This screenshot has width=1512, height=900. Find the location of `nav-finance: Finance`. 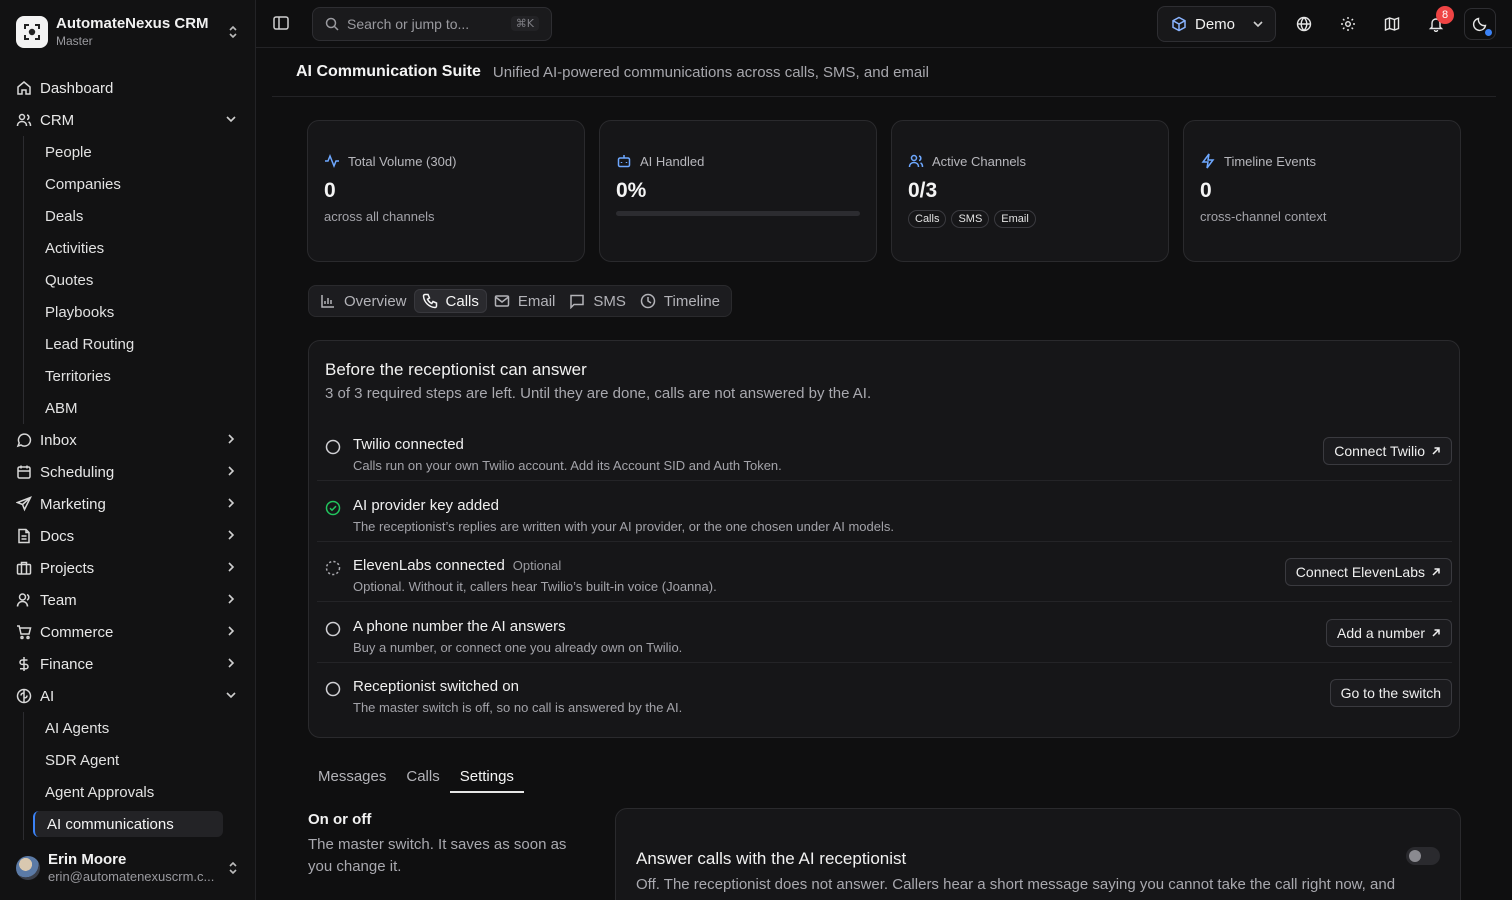

nav-finance: Finance is located at coordinates (128, 664).